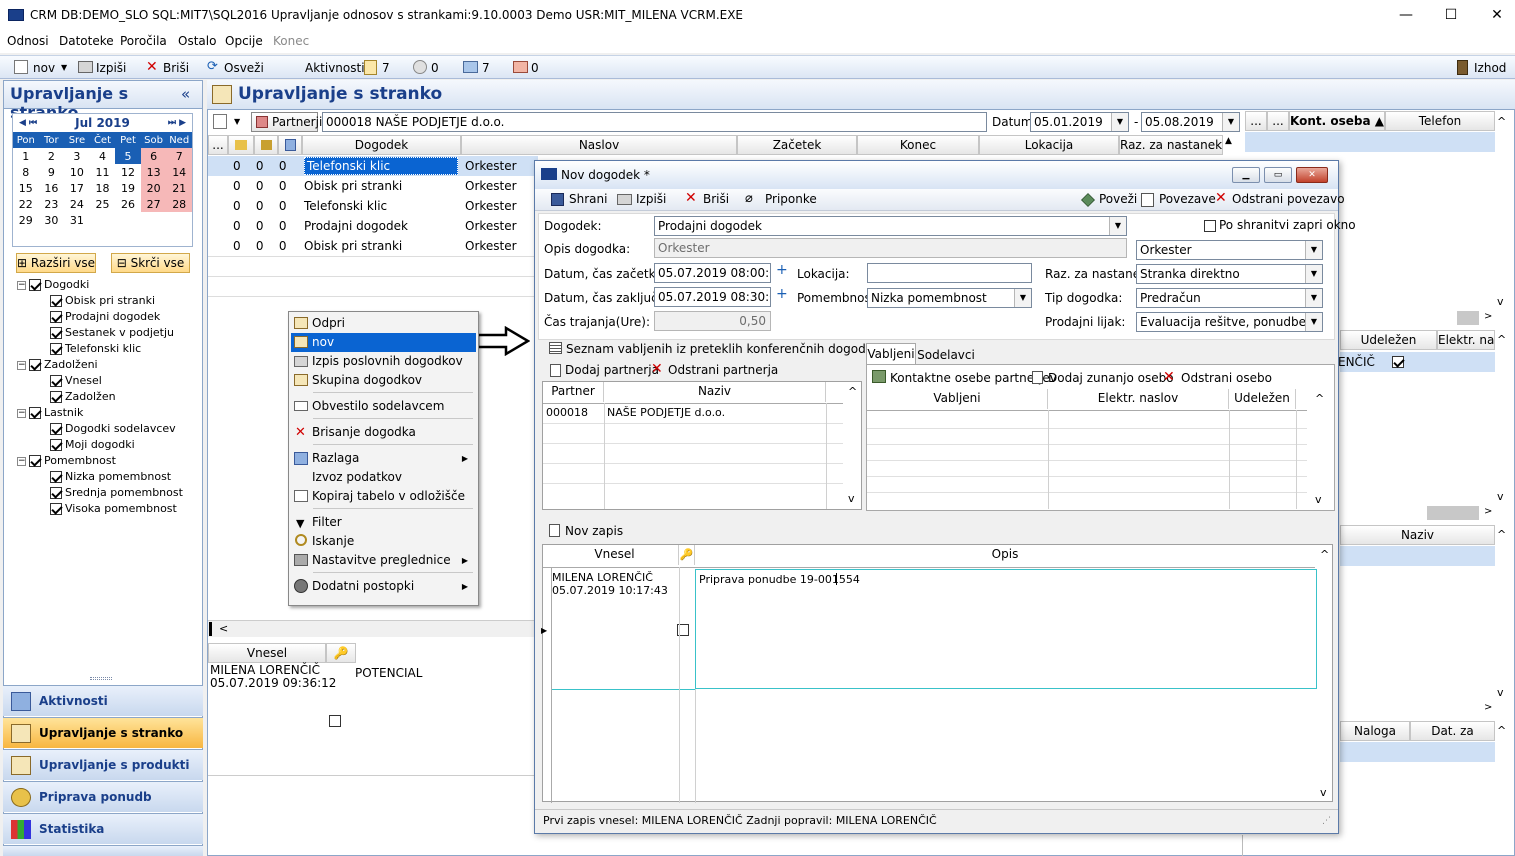 Image resolution: width=1515 pixels, height=856 pixels. What do you see at coordinates (1119, 122) in the screenshot?
I see `date-from-dropdown-icon: ▼` at bounding box center [1119, 122].